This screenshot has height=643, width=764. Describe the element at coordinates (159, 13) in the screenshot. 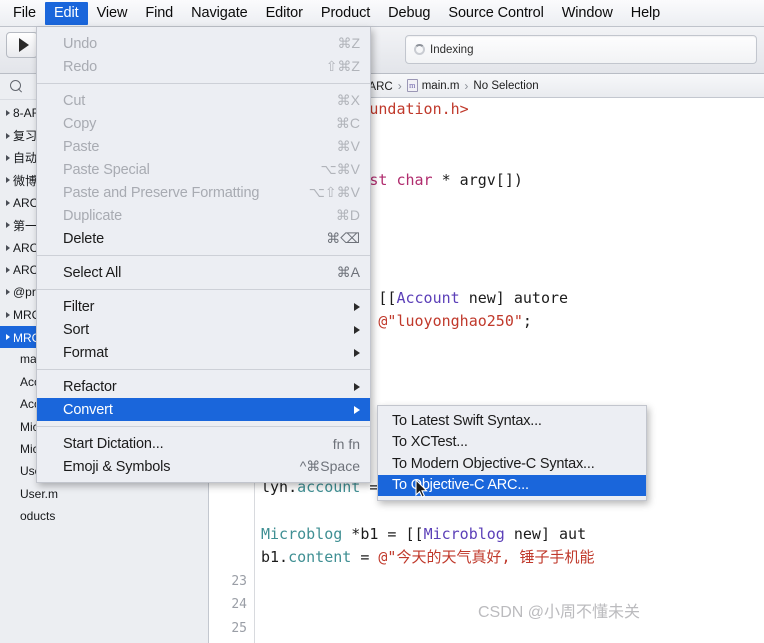

I see `menubar-item-find: Find` at that location.